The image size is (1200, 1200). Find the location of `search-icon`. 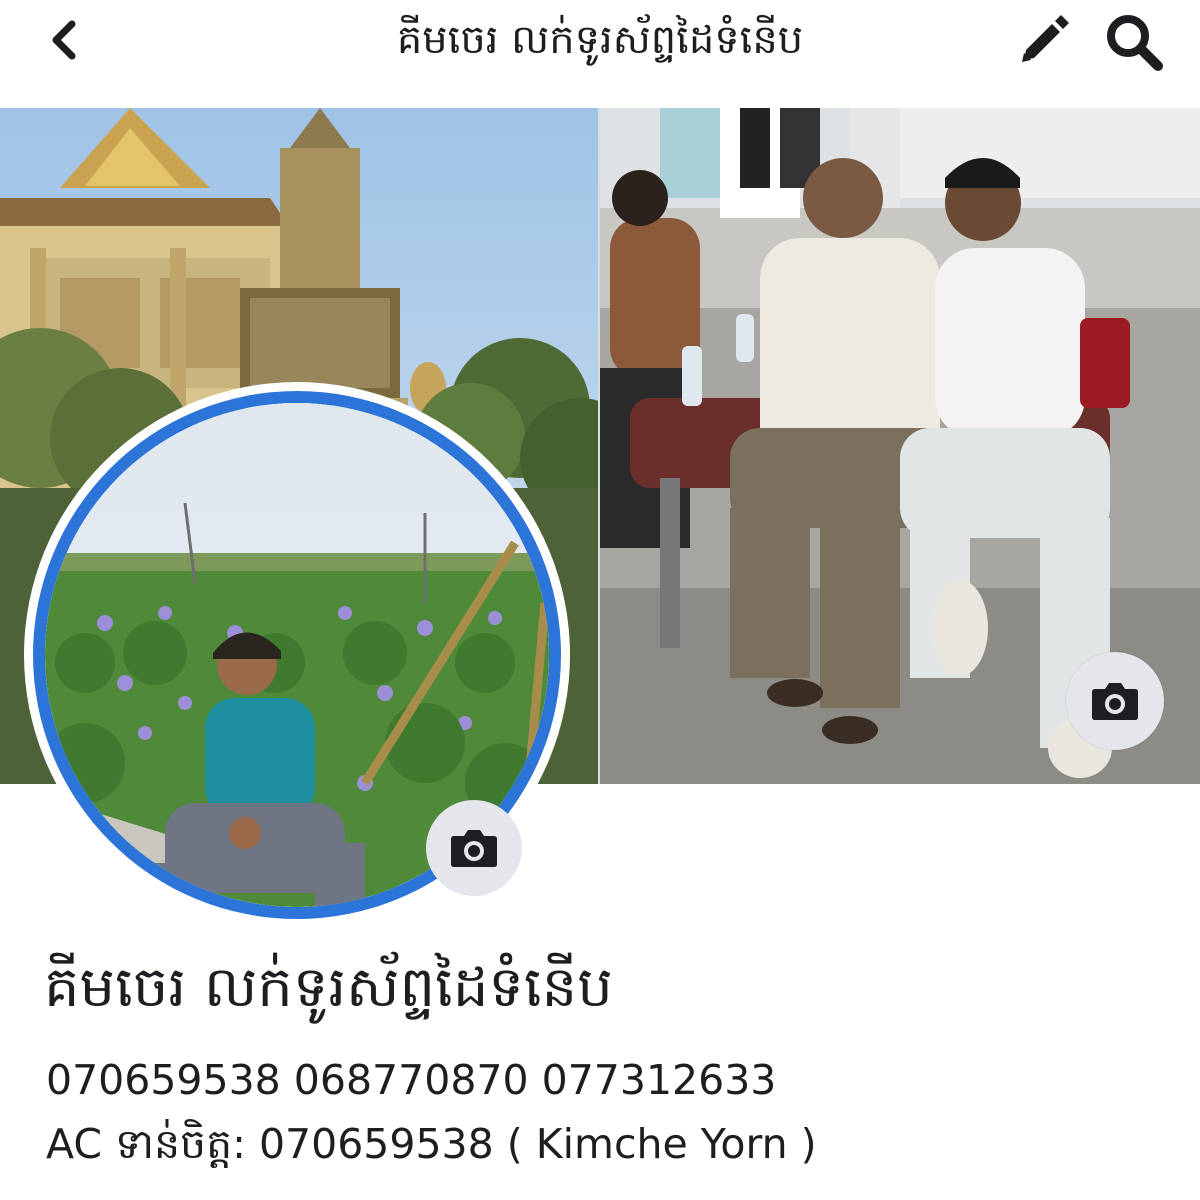

search-icon is located at coordinates (1135, 43).